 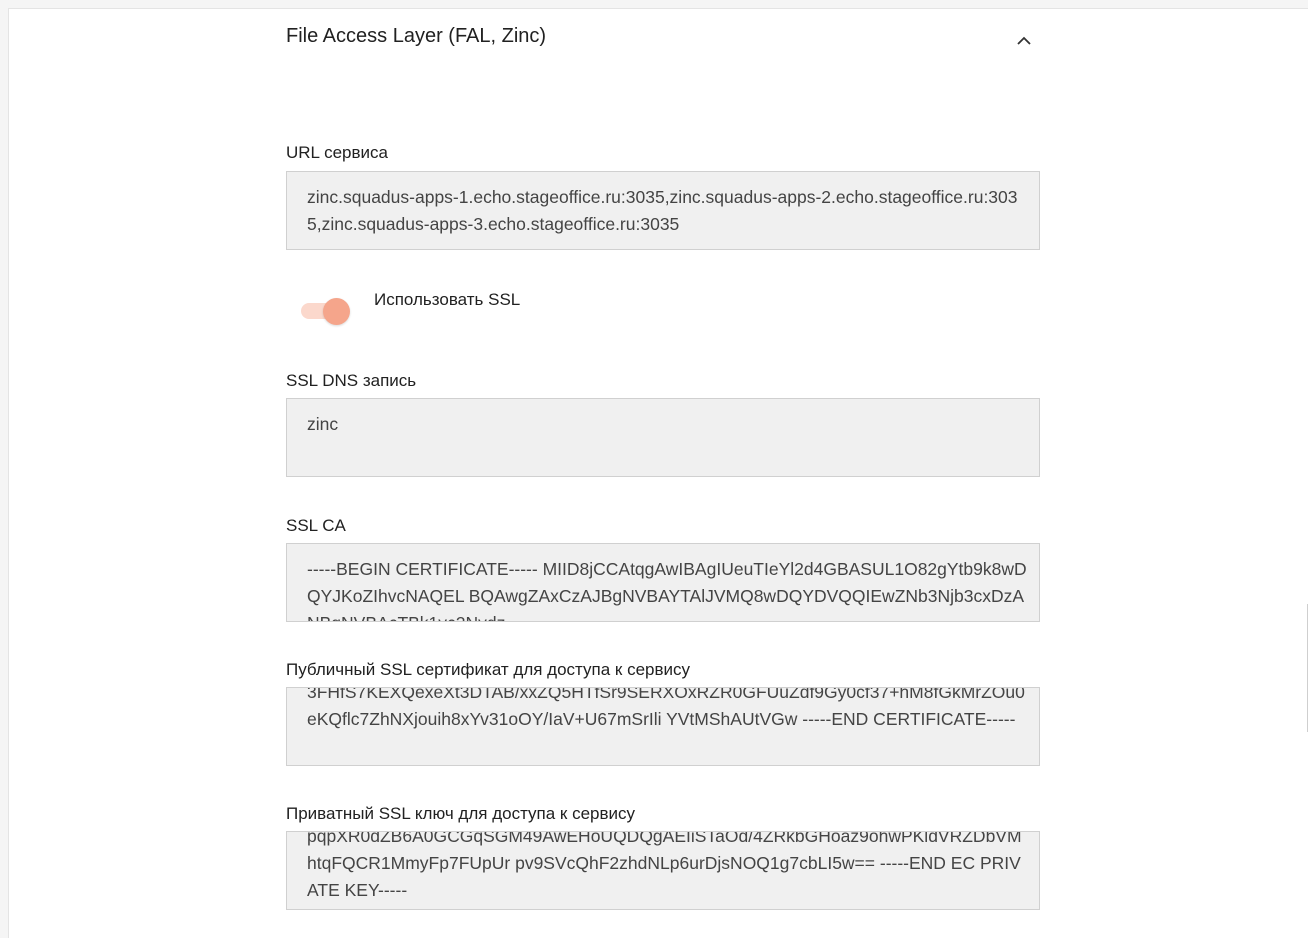 I want to click on ssl-ca-label: SSL CA, so click(x=316, y=525).